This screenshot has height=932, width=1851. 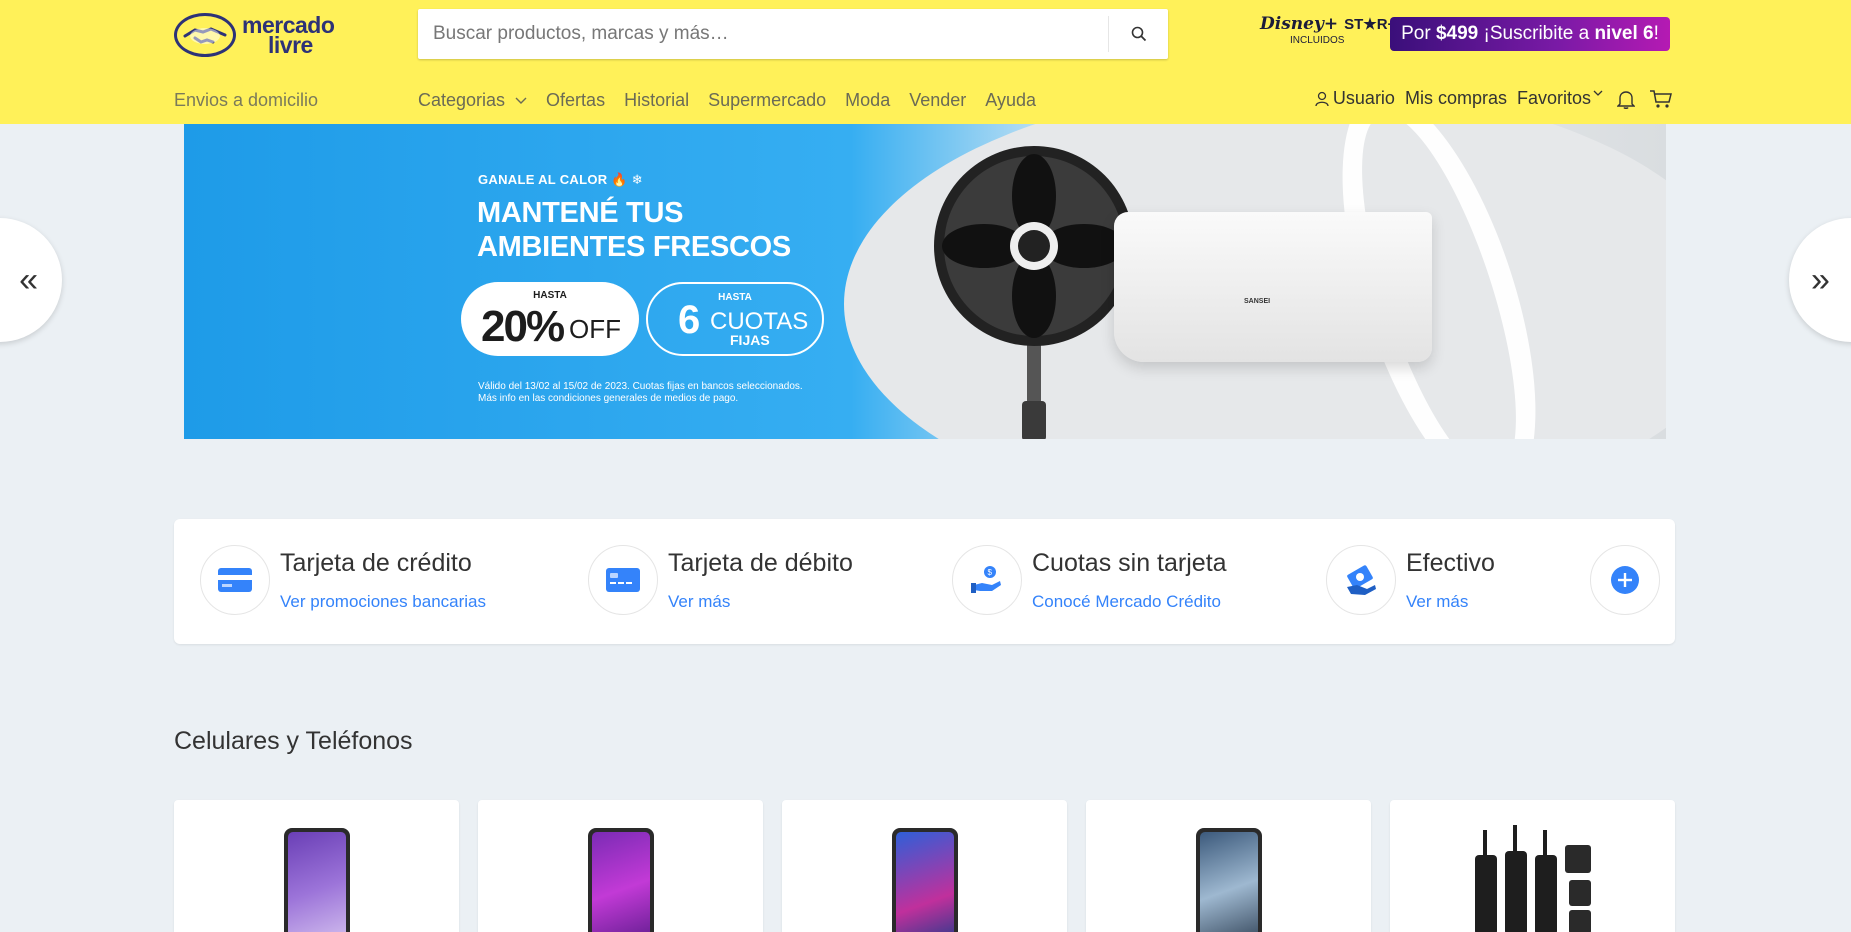 I want to click on search-button, so click(x=1138, y=34).